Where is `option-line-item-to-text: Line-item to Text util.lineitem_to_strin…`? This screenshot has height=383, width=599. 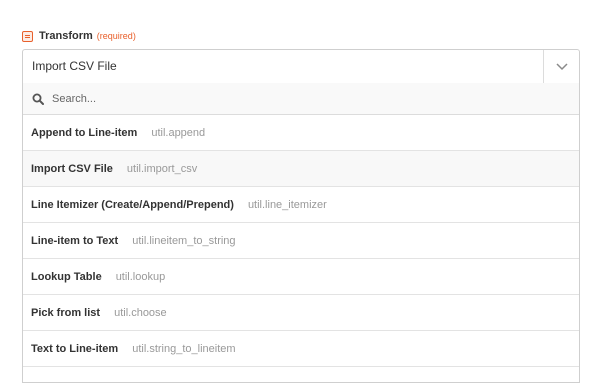
option-line-item-to-text: Line-item to Text util.lineitem_to_strin… is located at coordinates (301, 241).